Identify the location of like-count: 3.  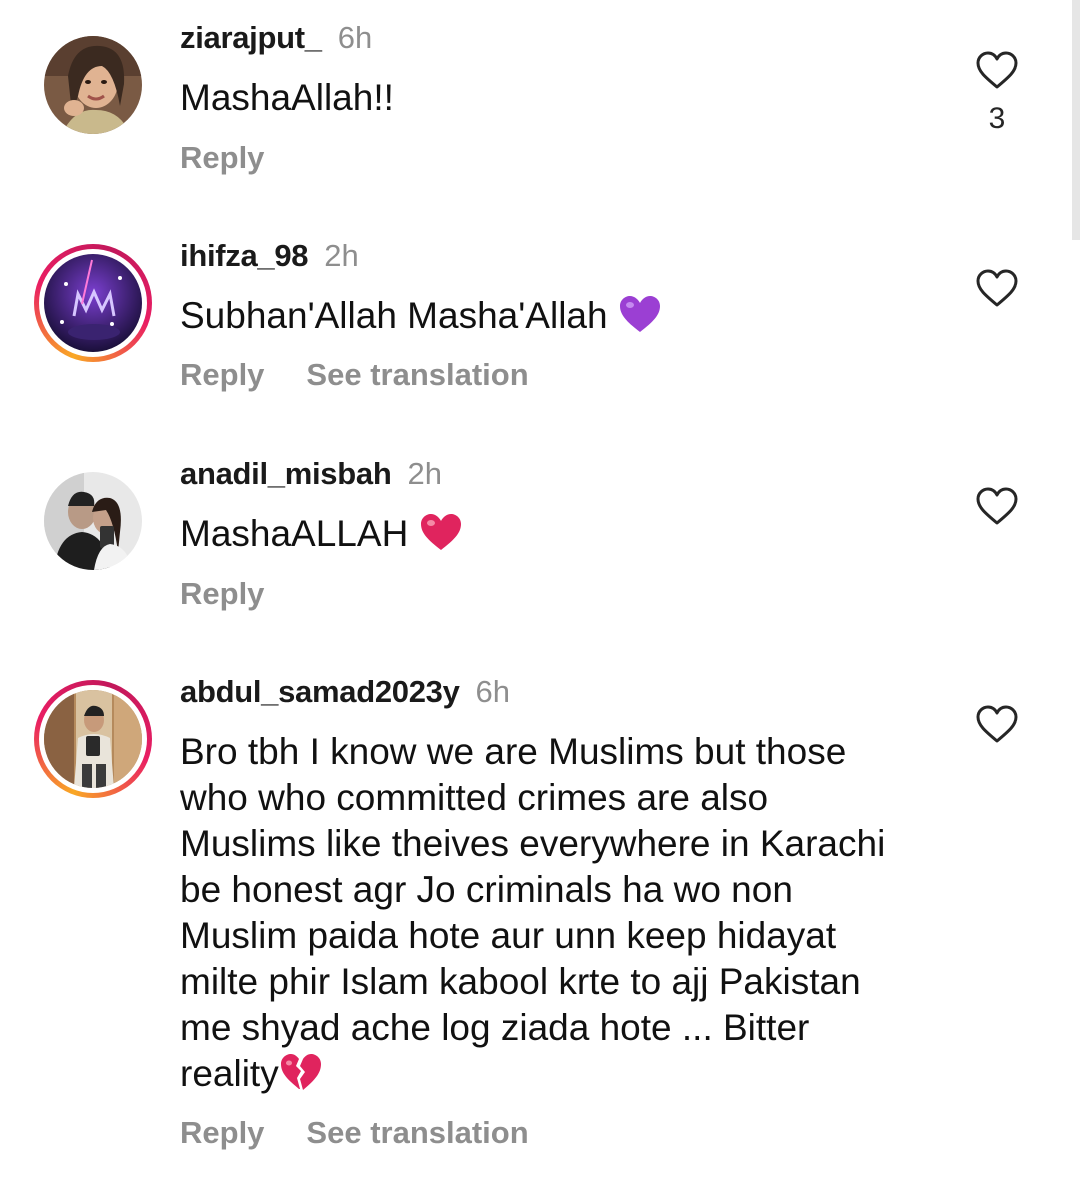
(997, 118).